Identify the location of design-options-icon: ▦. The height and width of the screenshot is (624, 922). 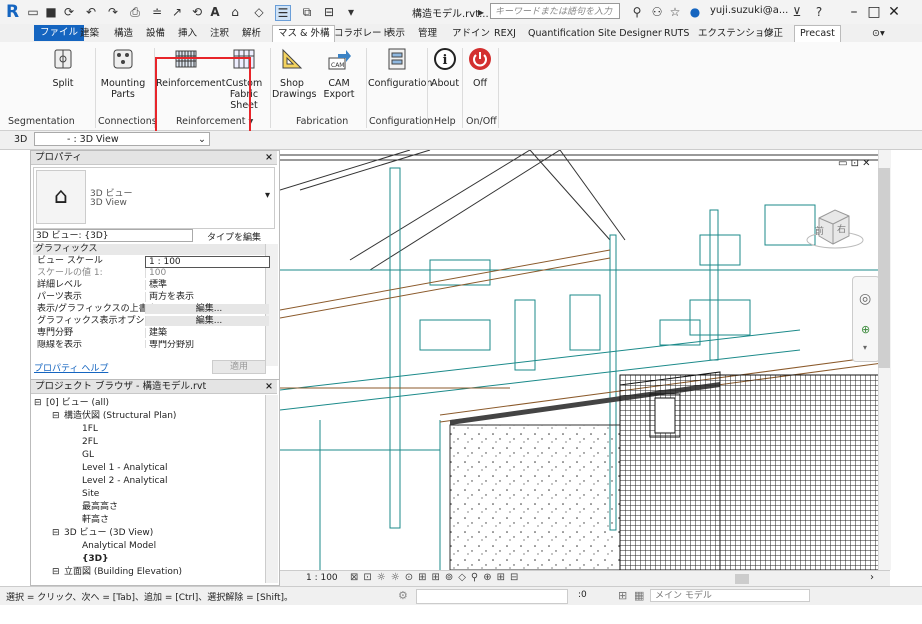
(639, 595).